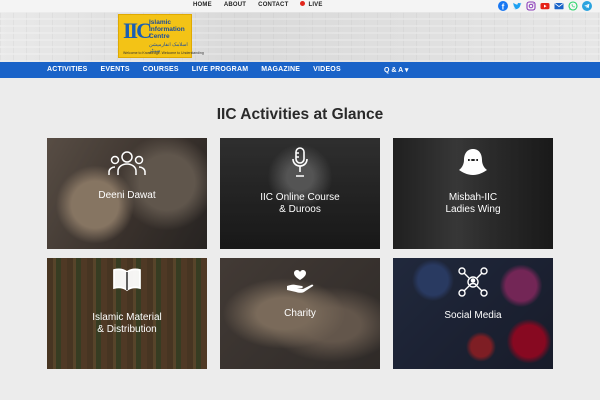 Image resolution: width=600 pixels, height=400 pixels. What do you see at coordinates (161, 69) in the screenshot?
I see `nav-courses: COURSES` at bounding box center [161, 69].